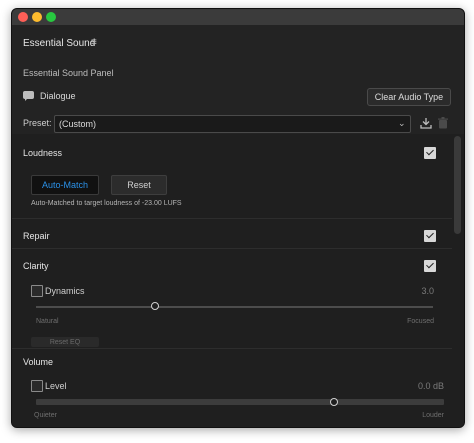 The width and height of the screenshot is (474, 443). Describe the element at coordinates (65, 291) in the screenshot. I see `dynamics-label: Dynamics` at that location.